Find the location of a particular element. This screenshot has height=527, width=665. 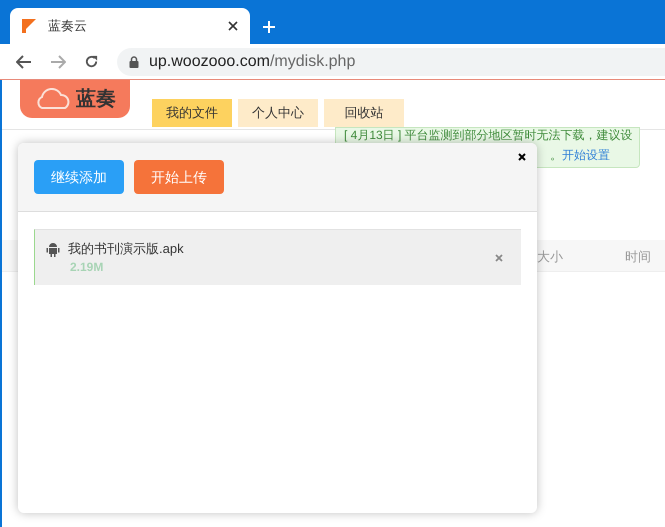

column-header: 时间 is located at coordinates (638, 257).